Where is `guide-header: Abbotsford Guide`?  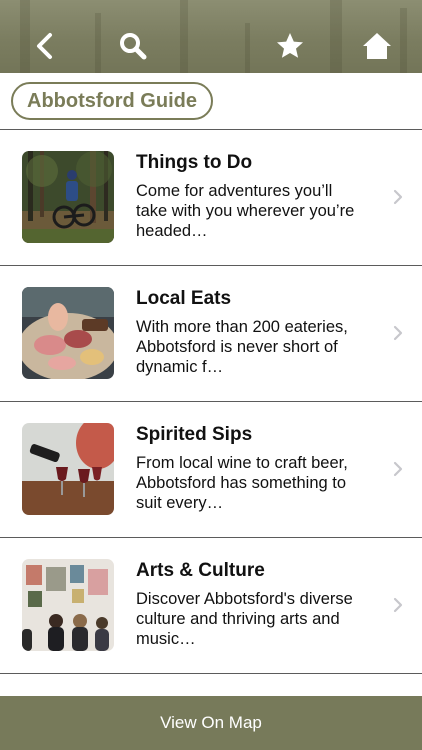 guide-header: Abbotsford Guide is located at coordinates (211, 101).